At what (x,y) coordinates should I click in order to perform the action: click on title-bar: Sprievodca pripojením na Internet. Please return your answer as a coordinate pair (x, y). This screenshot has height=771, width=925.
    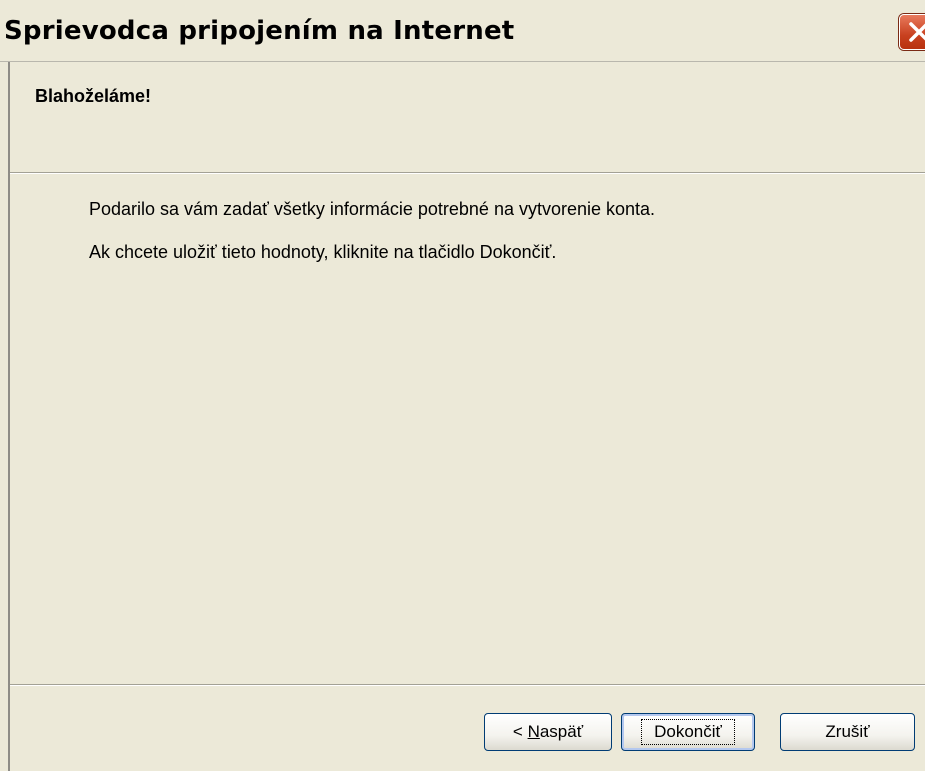
    Looking at the image, I should click on (462, 31).